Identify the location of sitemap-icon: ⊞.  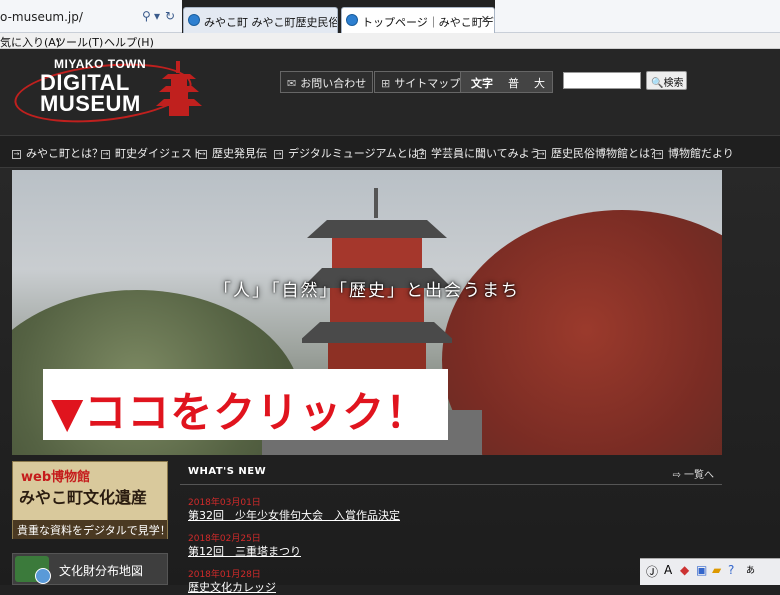
(386, 83).